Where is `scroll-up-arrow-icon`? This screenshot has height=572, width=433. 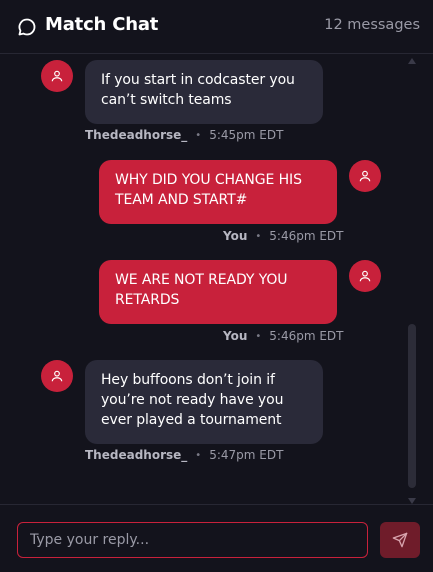
scroll-up-arrow-icon is located at coordinates (412, 61).